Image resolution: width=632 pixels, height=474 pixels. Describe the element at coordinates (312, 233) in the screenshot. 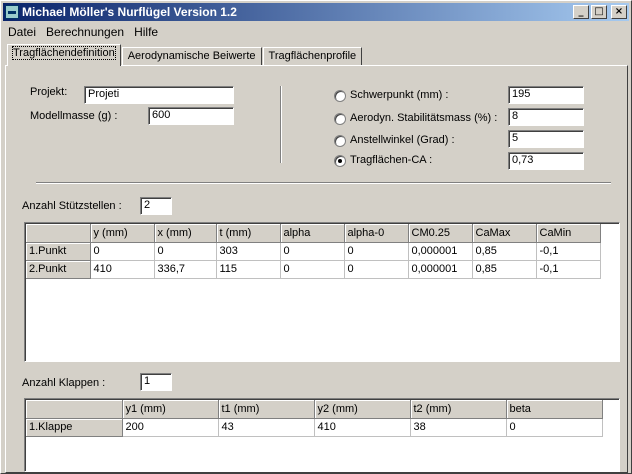

I see `col-header: alpha` at that location.